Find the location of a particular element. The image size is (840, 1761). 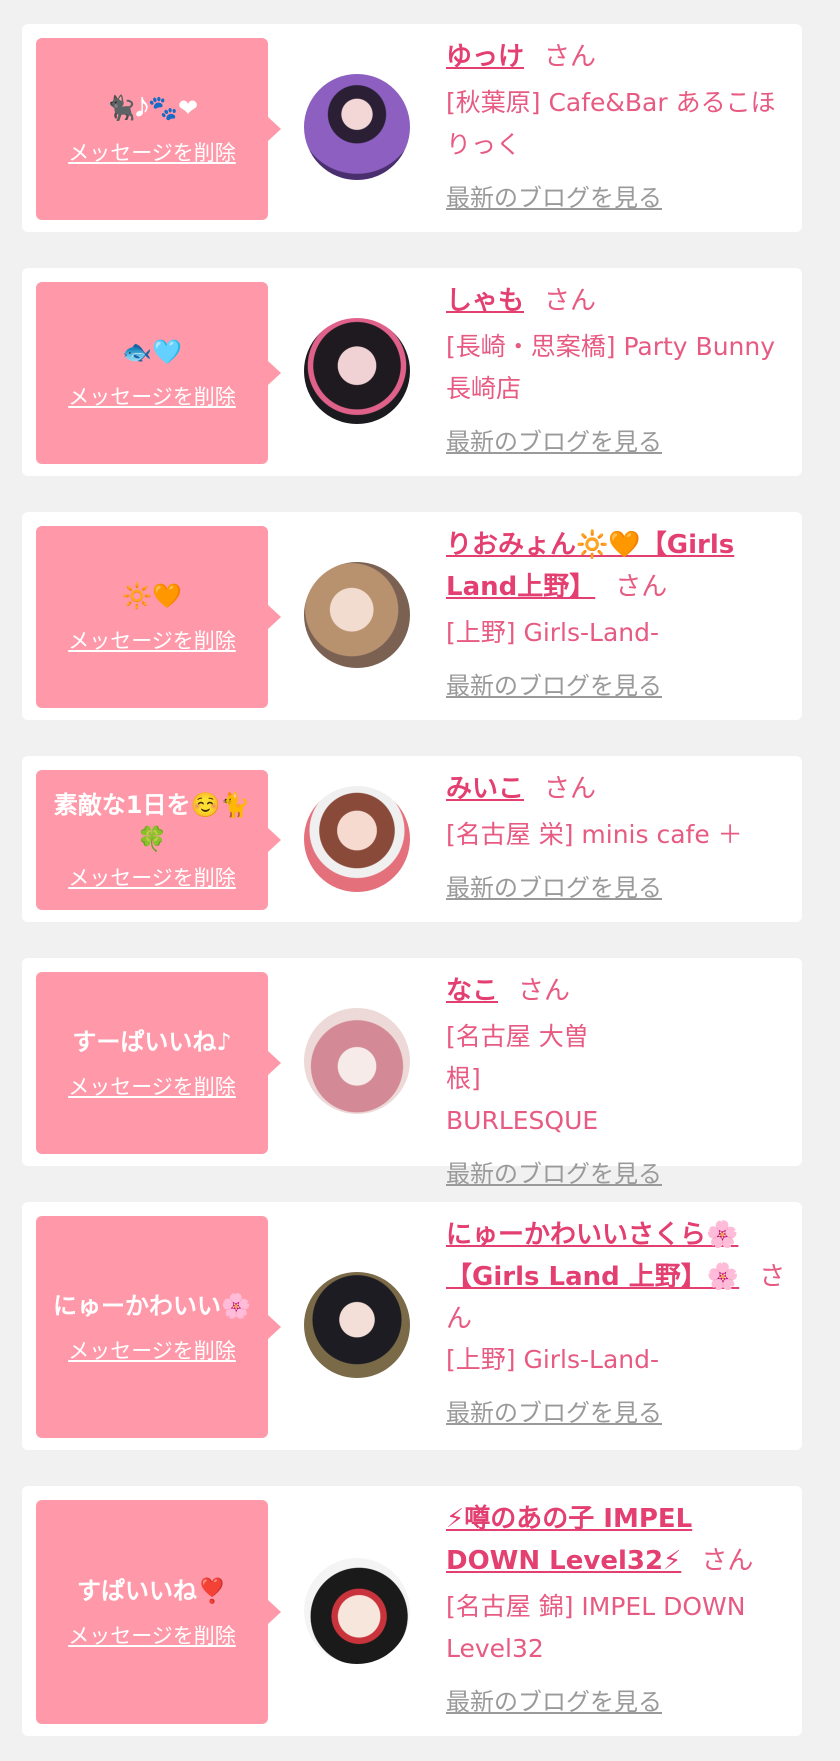

user-name-link: みいこ is located at coordinates (485, 789).